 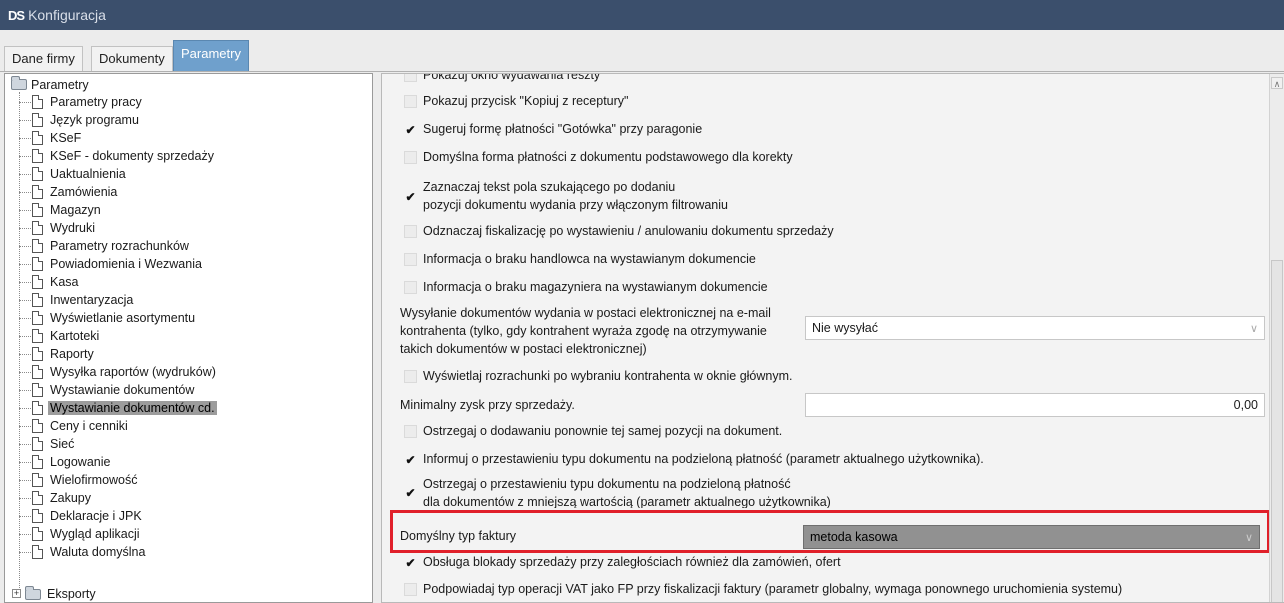 What do you see at coordinates (62, 444) in the screenshot?
I see `tree-item-label: Sieć` at bounding box center [62, 444].